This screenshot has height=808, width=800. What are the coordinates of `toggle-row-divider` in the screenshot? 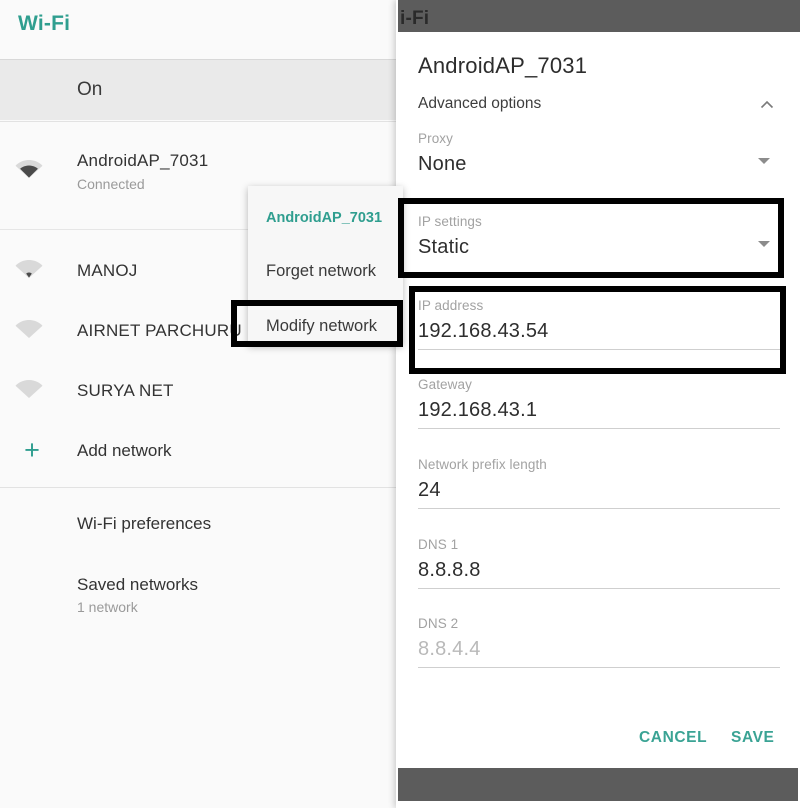 It's located at (200, 121).